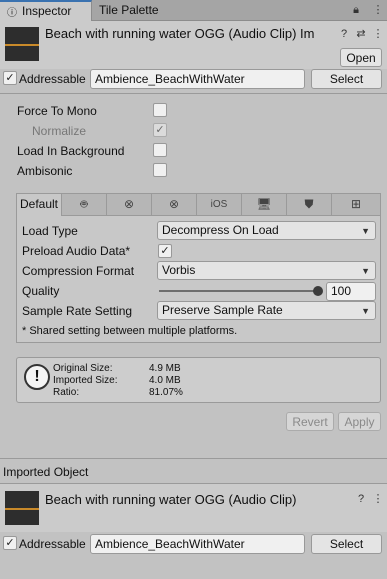  I want to click on info-icon: !, so click(37, 377).